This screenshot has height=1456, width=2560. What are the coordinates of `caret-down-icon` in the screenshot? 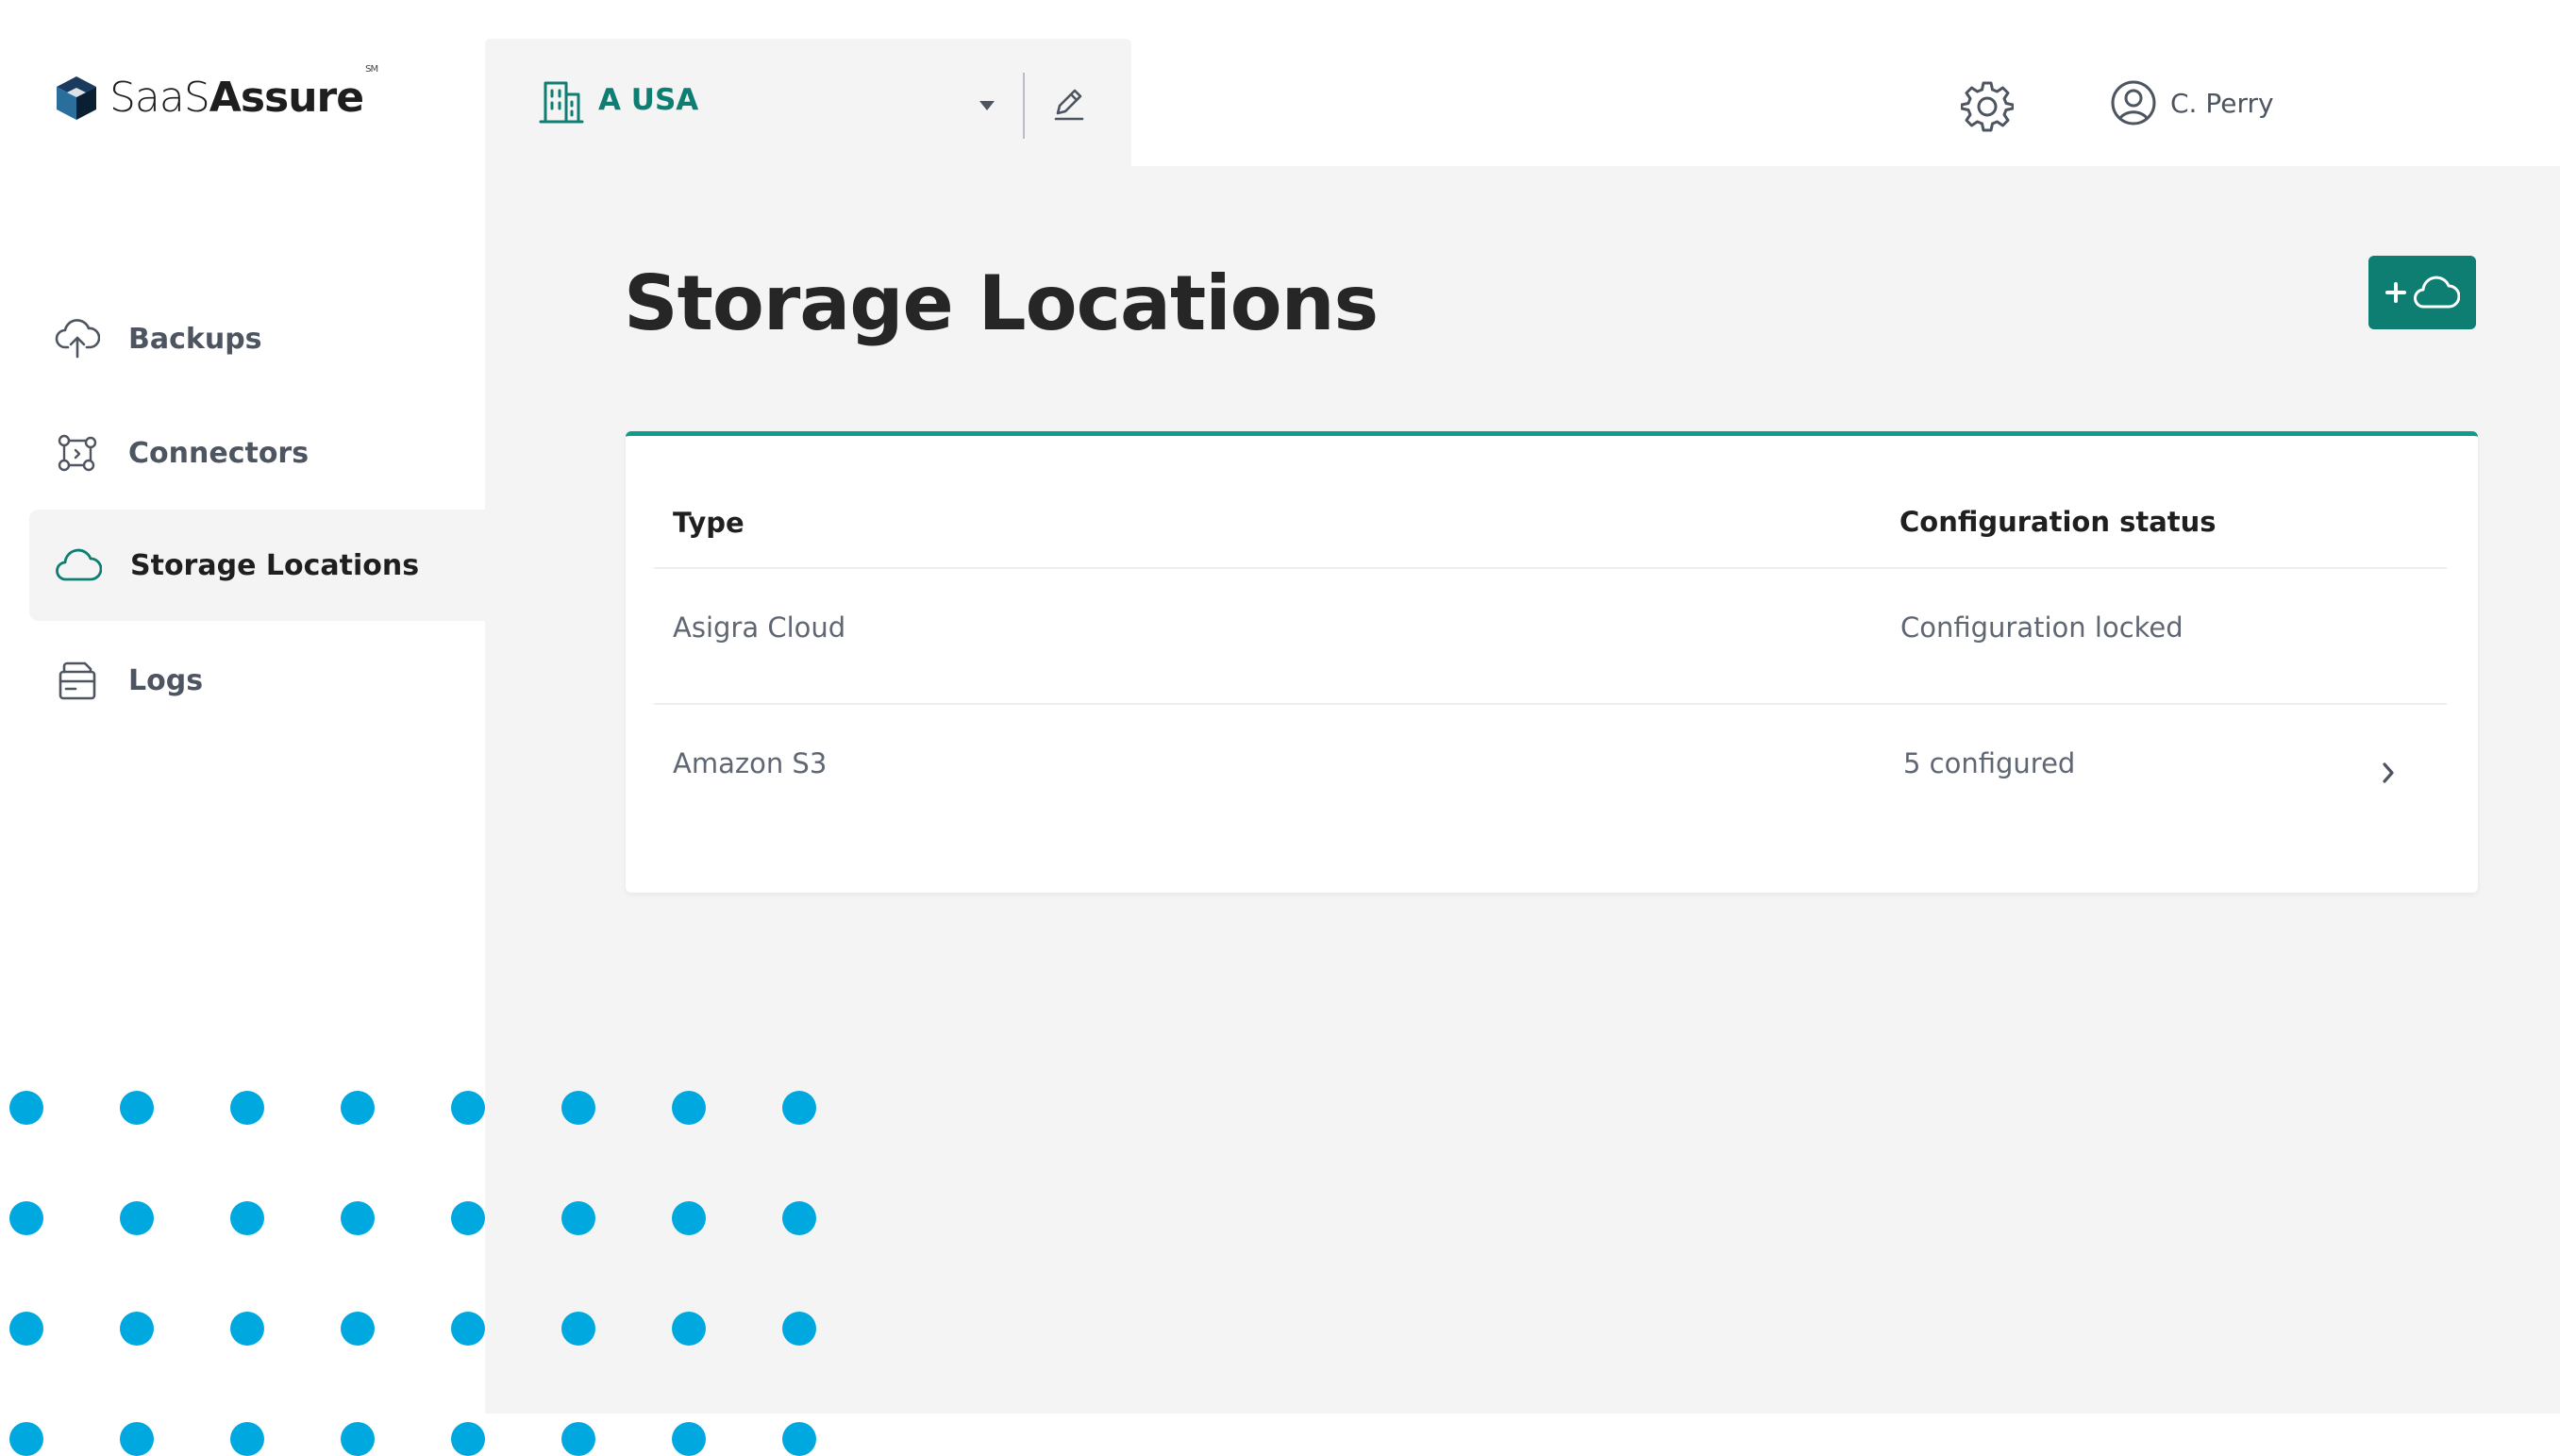 It's located at (987, 105).